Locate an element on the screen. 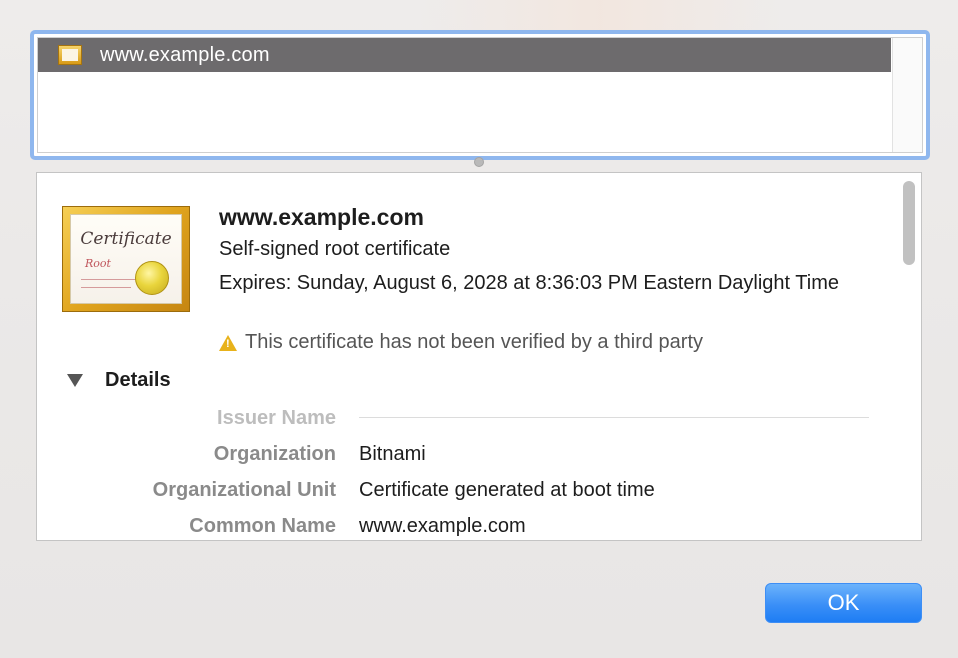 This screenshot has width=958, height=658. details-heading: Details is located at coordinates (138, 380).